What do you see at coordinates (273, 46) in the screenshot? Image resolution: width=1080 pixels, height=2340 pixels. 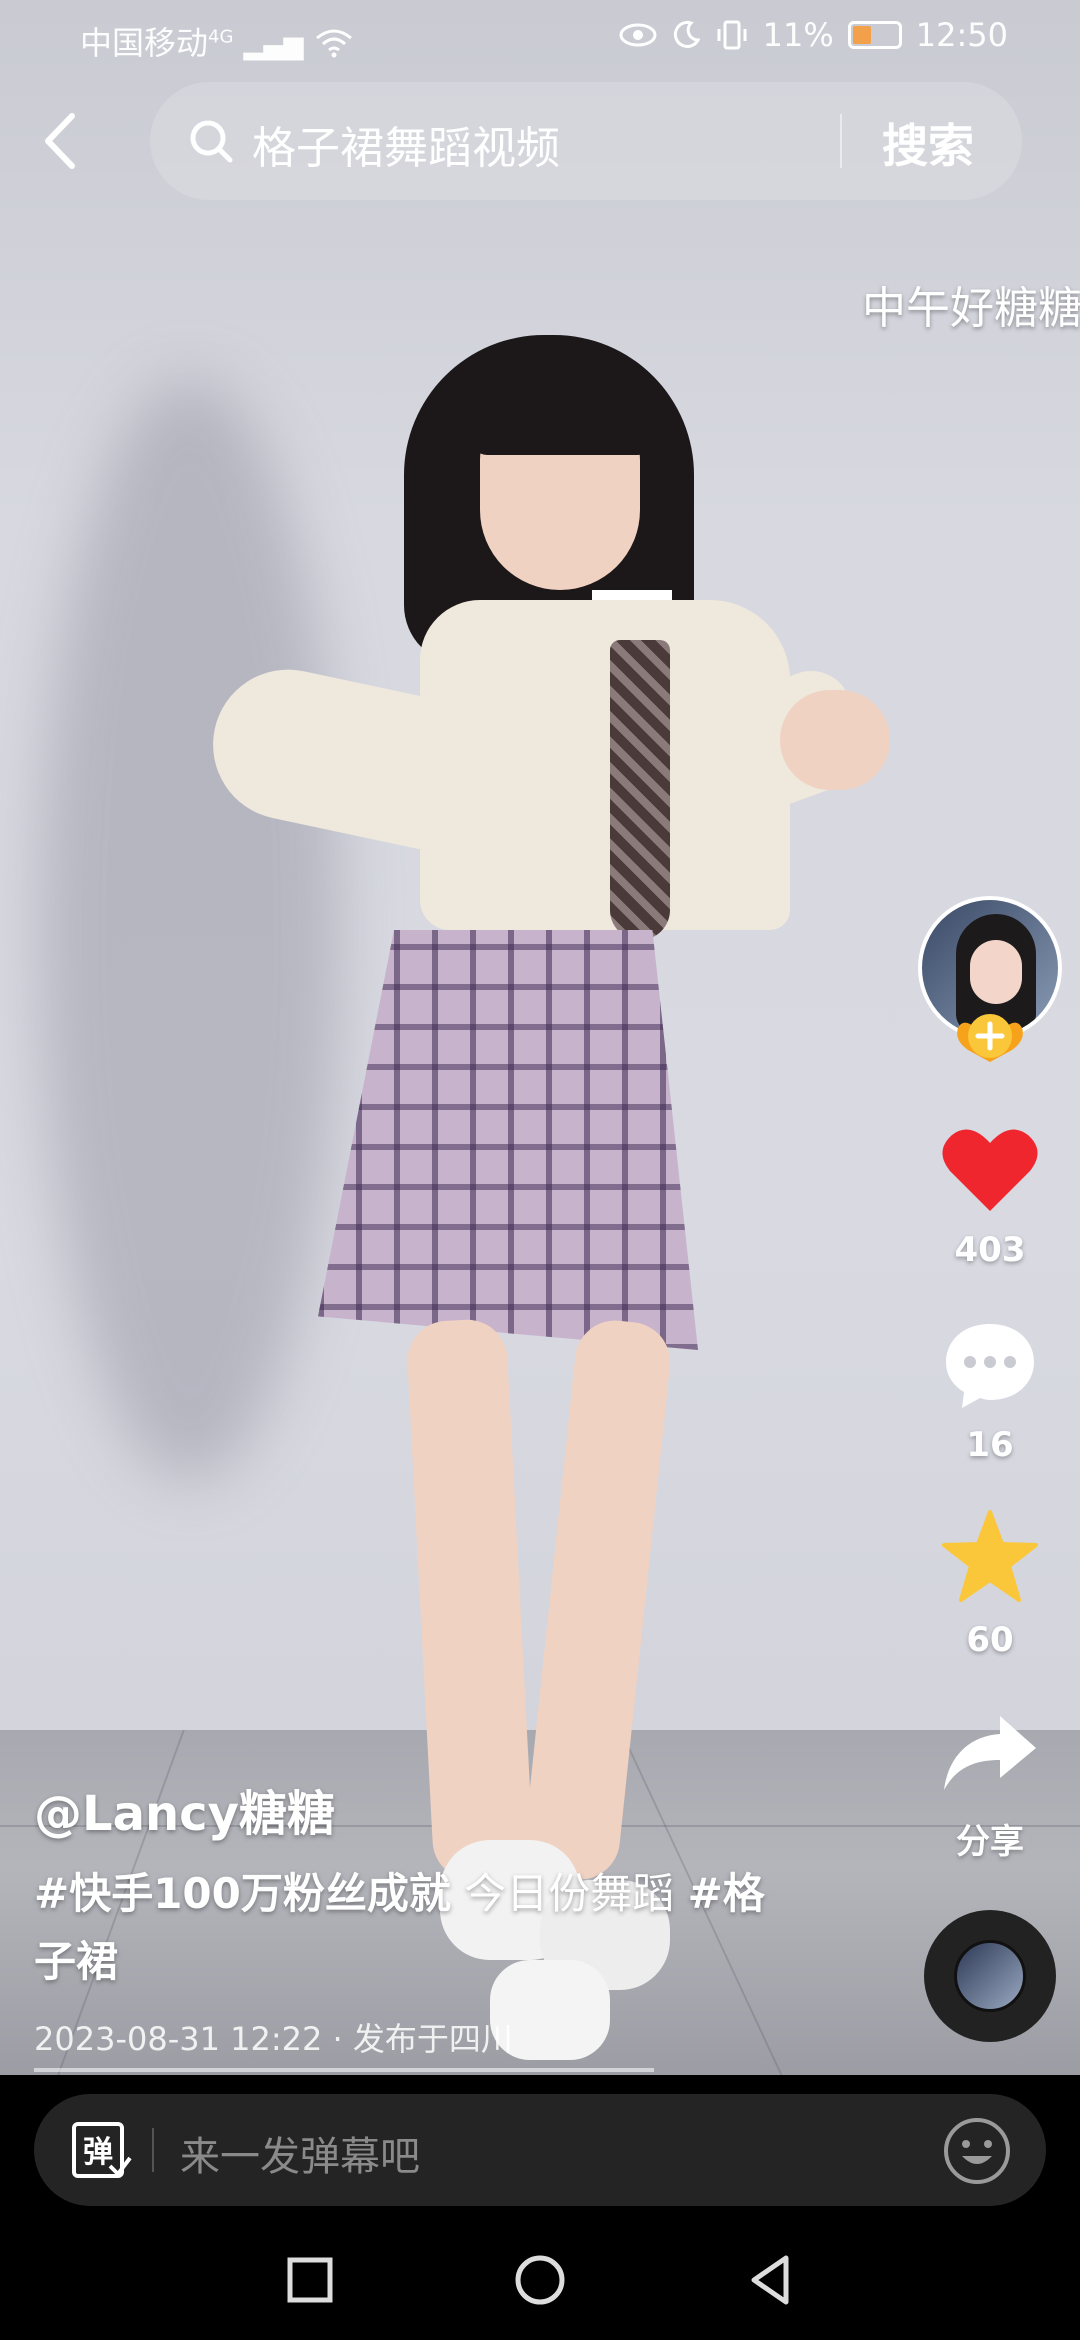 I see `signal-icon: ▂▄▆` at bounding box center [273, 46].